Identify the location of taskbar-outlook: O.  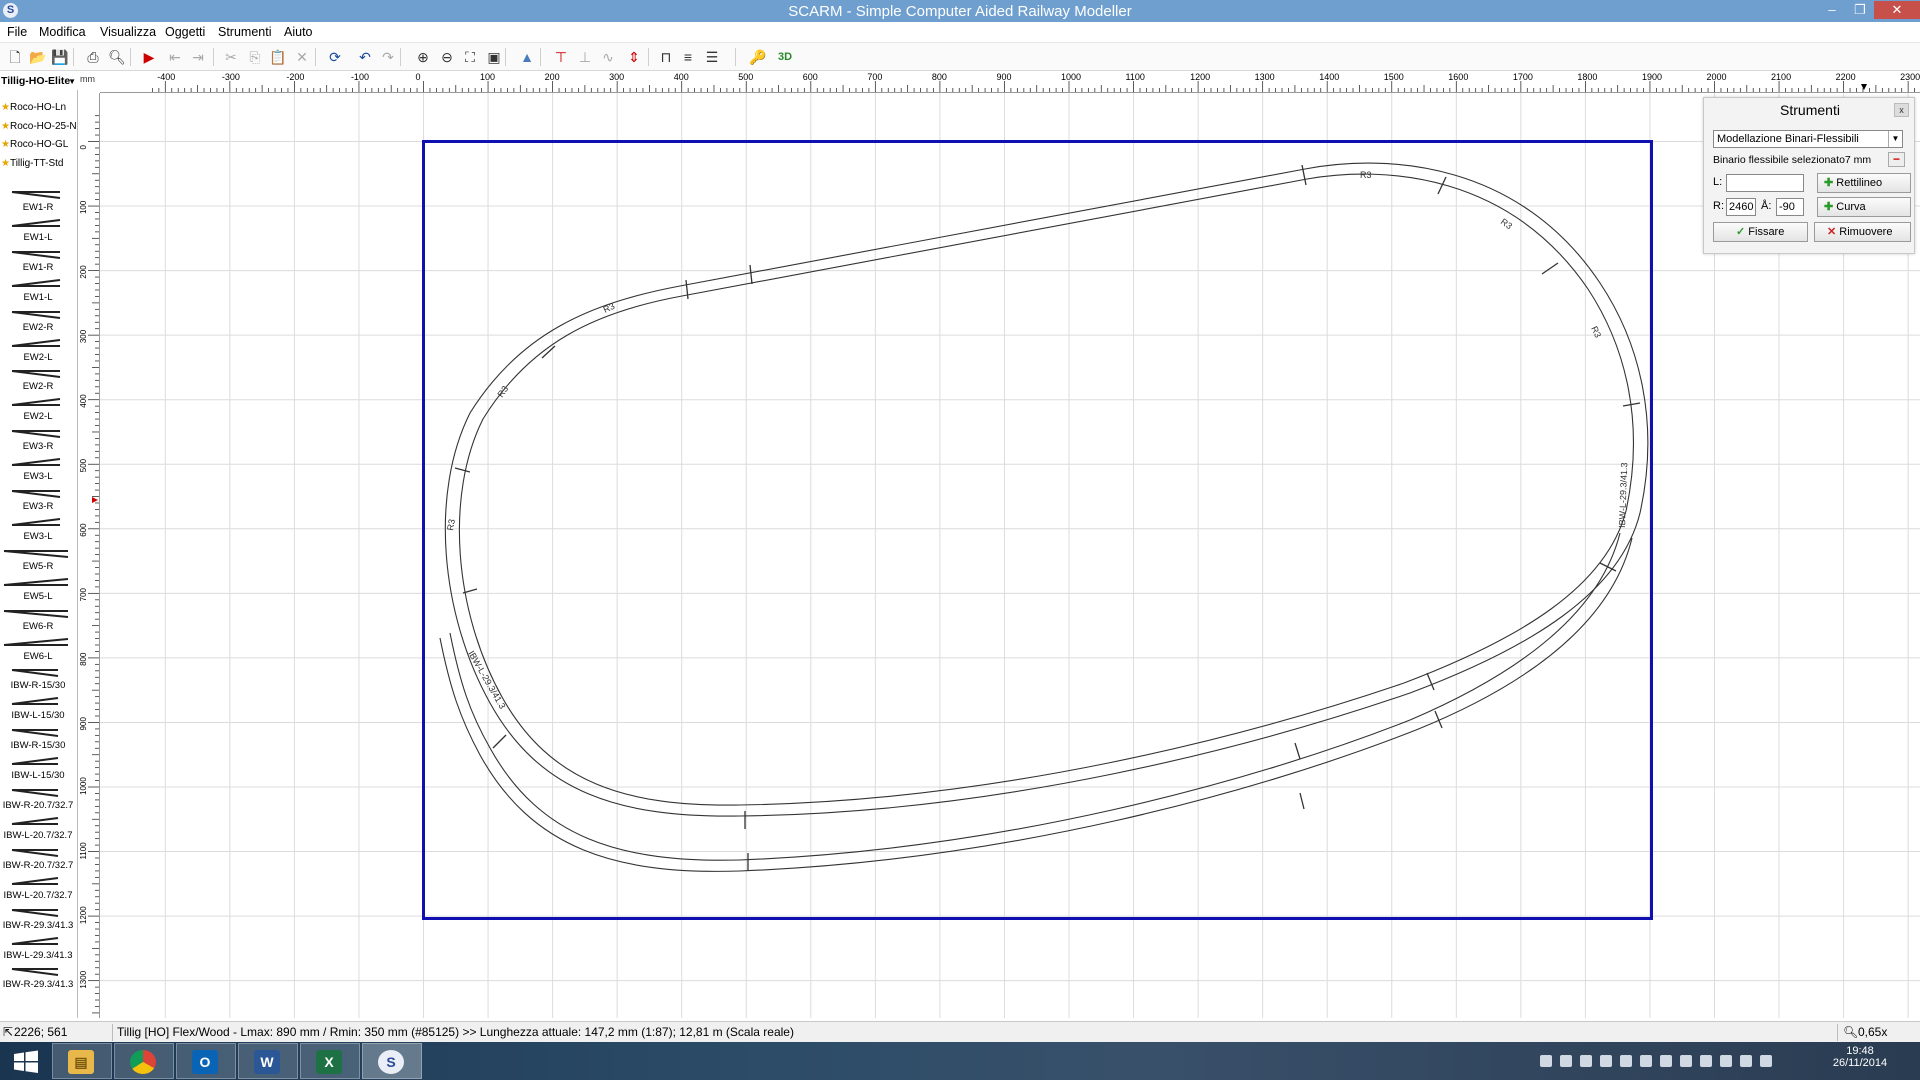
(206, 1061).